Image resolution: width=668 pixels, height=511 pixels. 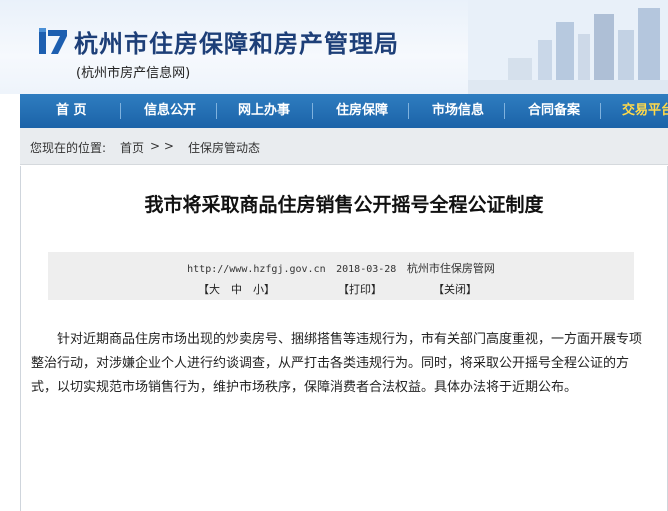 I want to click on breadcrumb-current: 住保房管动态, so click(x=224, y=147).